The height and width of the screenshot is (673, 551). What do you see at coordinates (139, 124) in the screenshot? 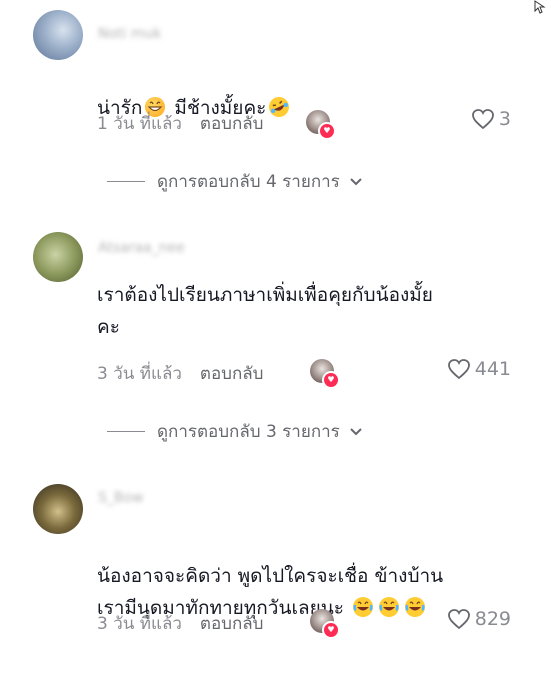
I see `comment-time: 1 วัน ที่แล้ว` at bounding box center [139, 124].